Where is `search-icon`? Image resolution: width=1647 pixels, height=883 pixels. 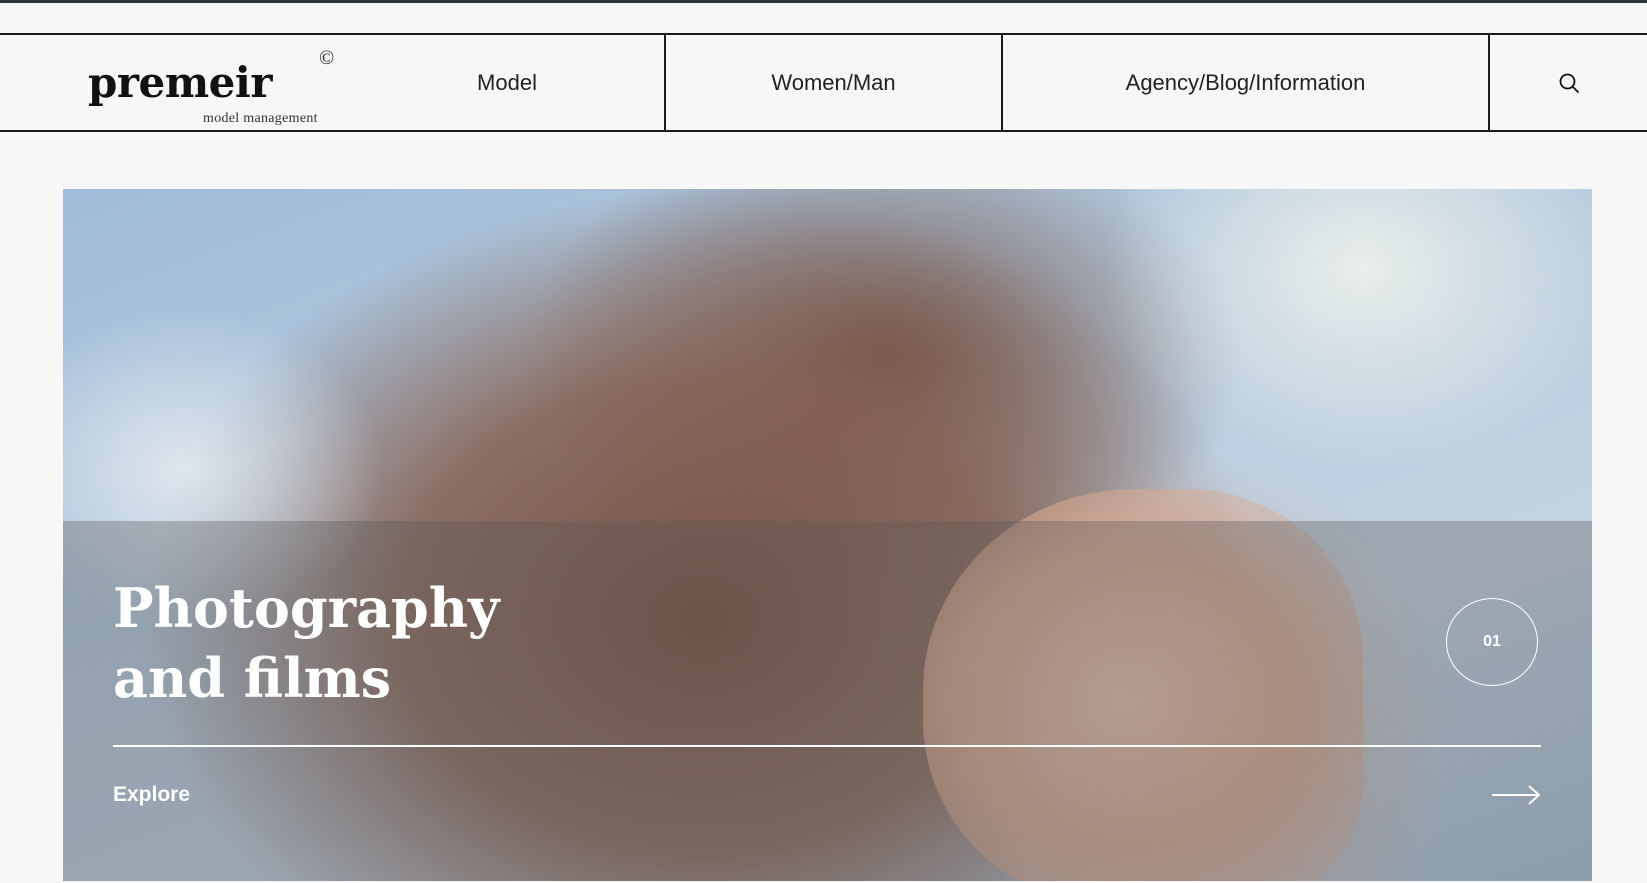
search-icon is located at coordinates (1569, 83).